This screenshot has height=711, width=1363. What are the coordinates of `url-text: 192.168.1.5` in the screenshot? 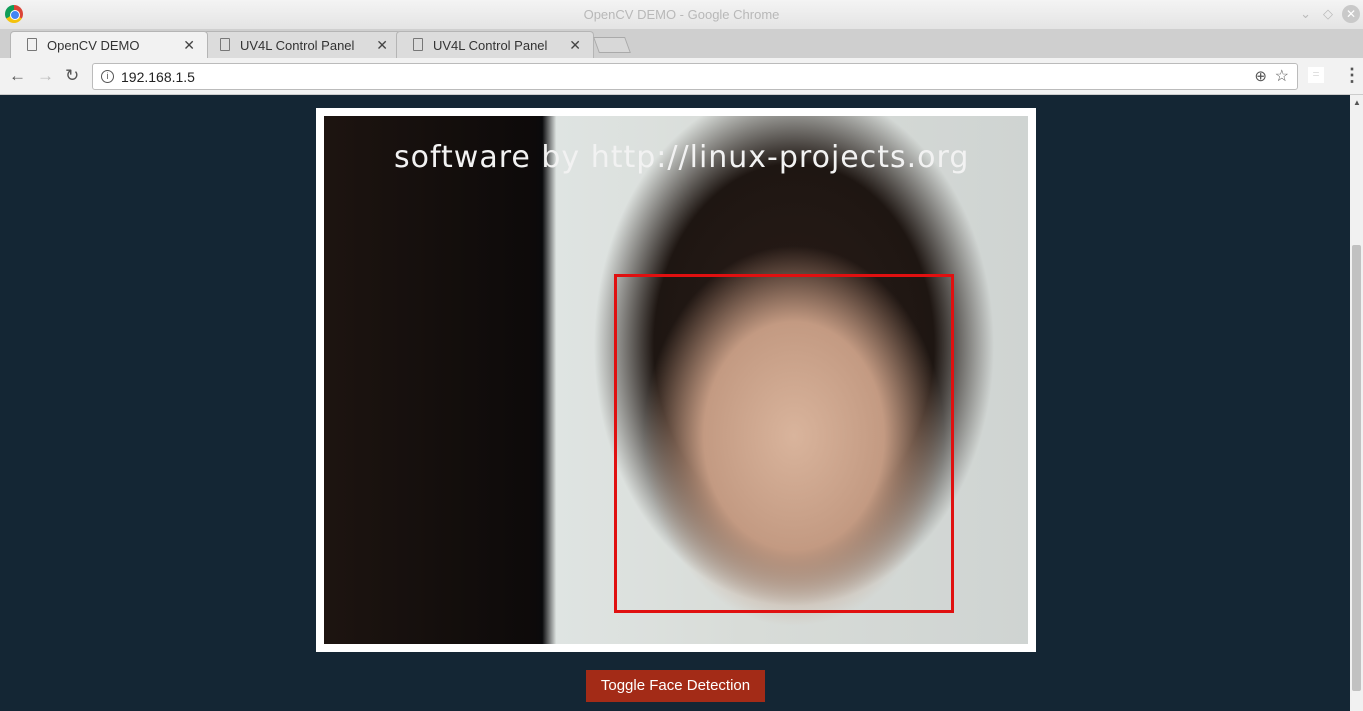 It's located at (158, 77).